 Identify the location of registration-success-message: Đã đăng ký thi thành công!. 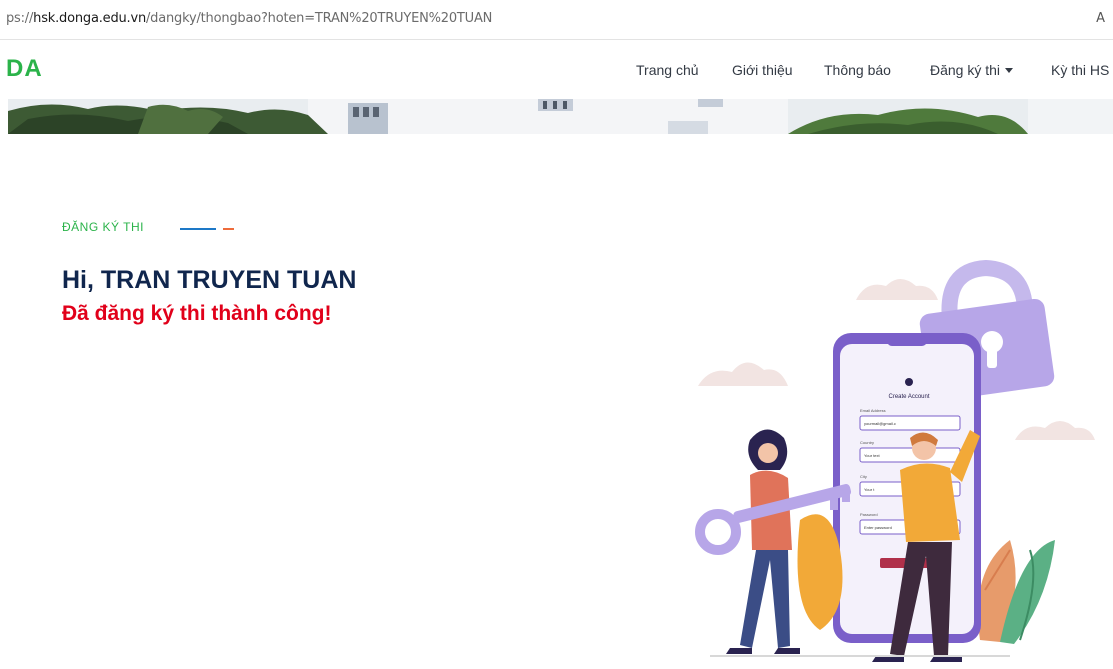
(197, 313).